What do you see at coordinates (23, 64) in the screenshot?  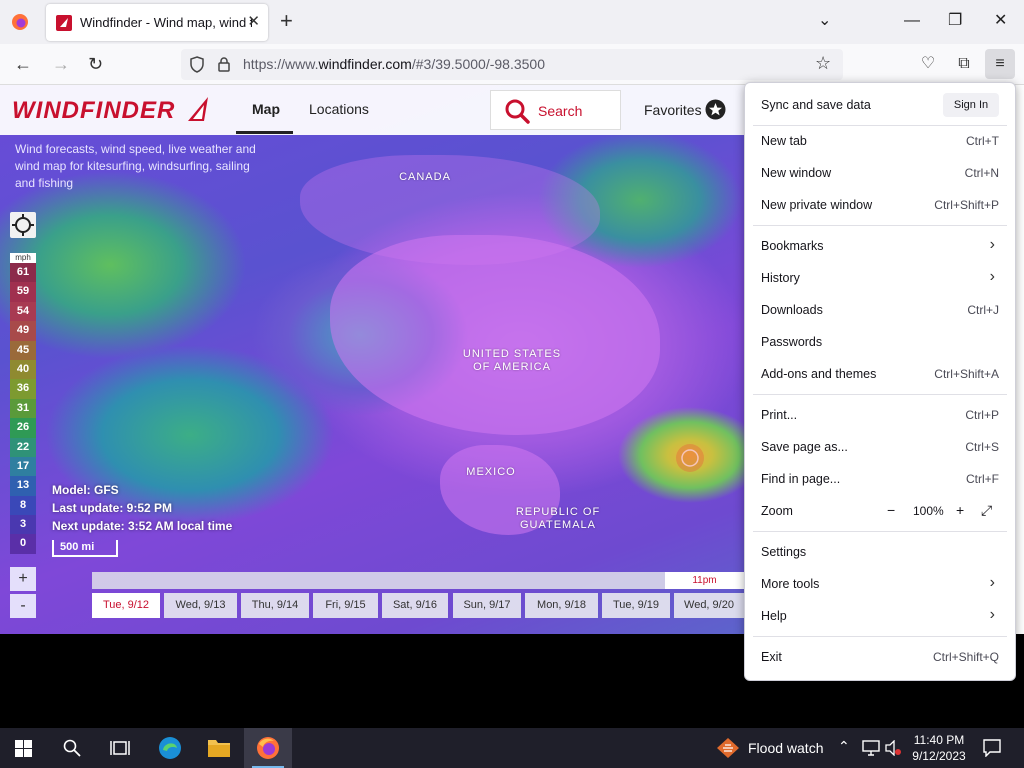 I see `back-button: ←` at bounding box center [23, 64].